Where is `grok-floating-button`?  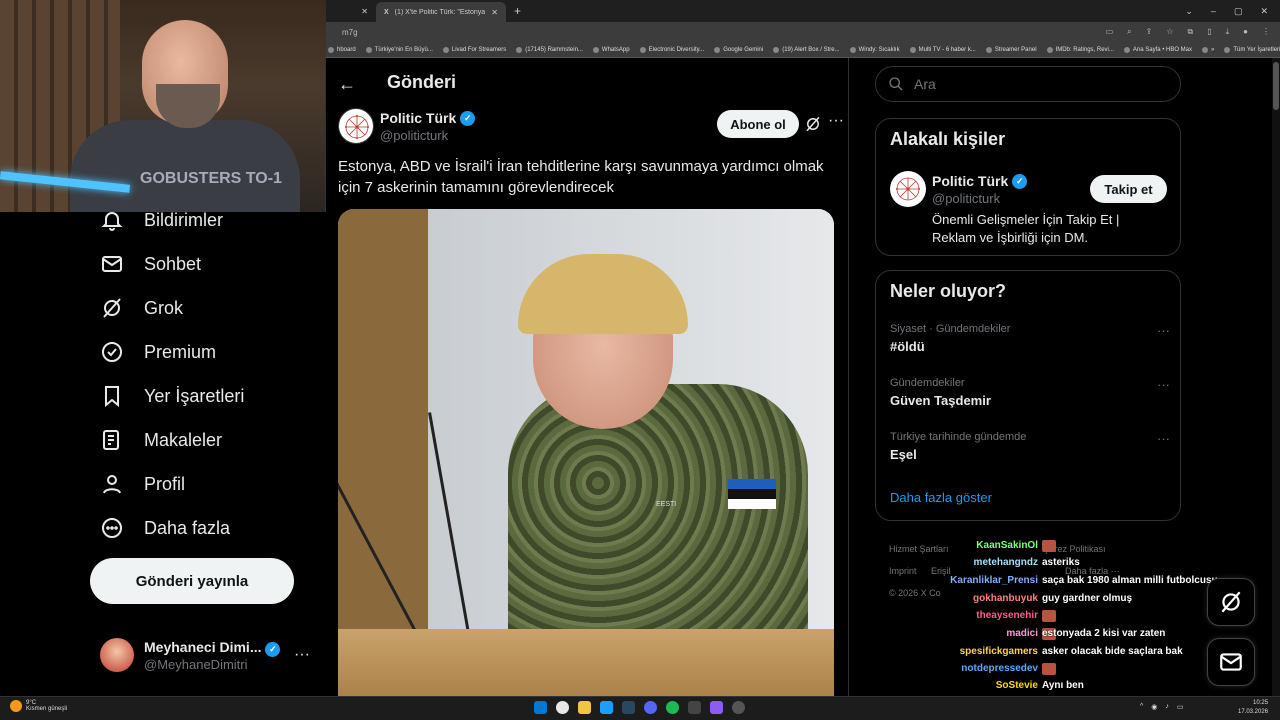 grok-floating-button is located at coordinates (1231, 602).